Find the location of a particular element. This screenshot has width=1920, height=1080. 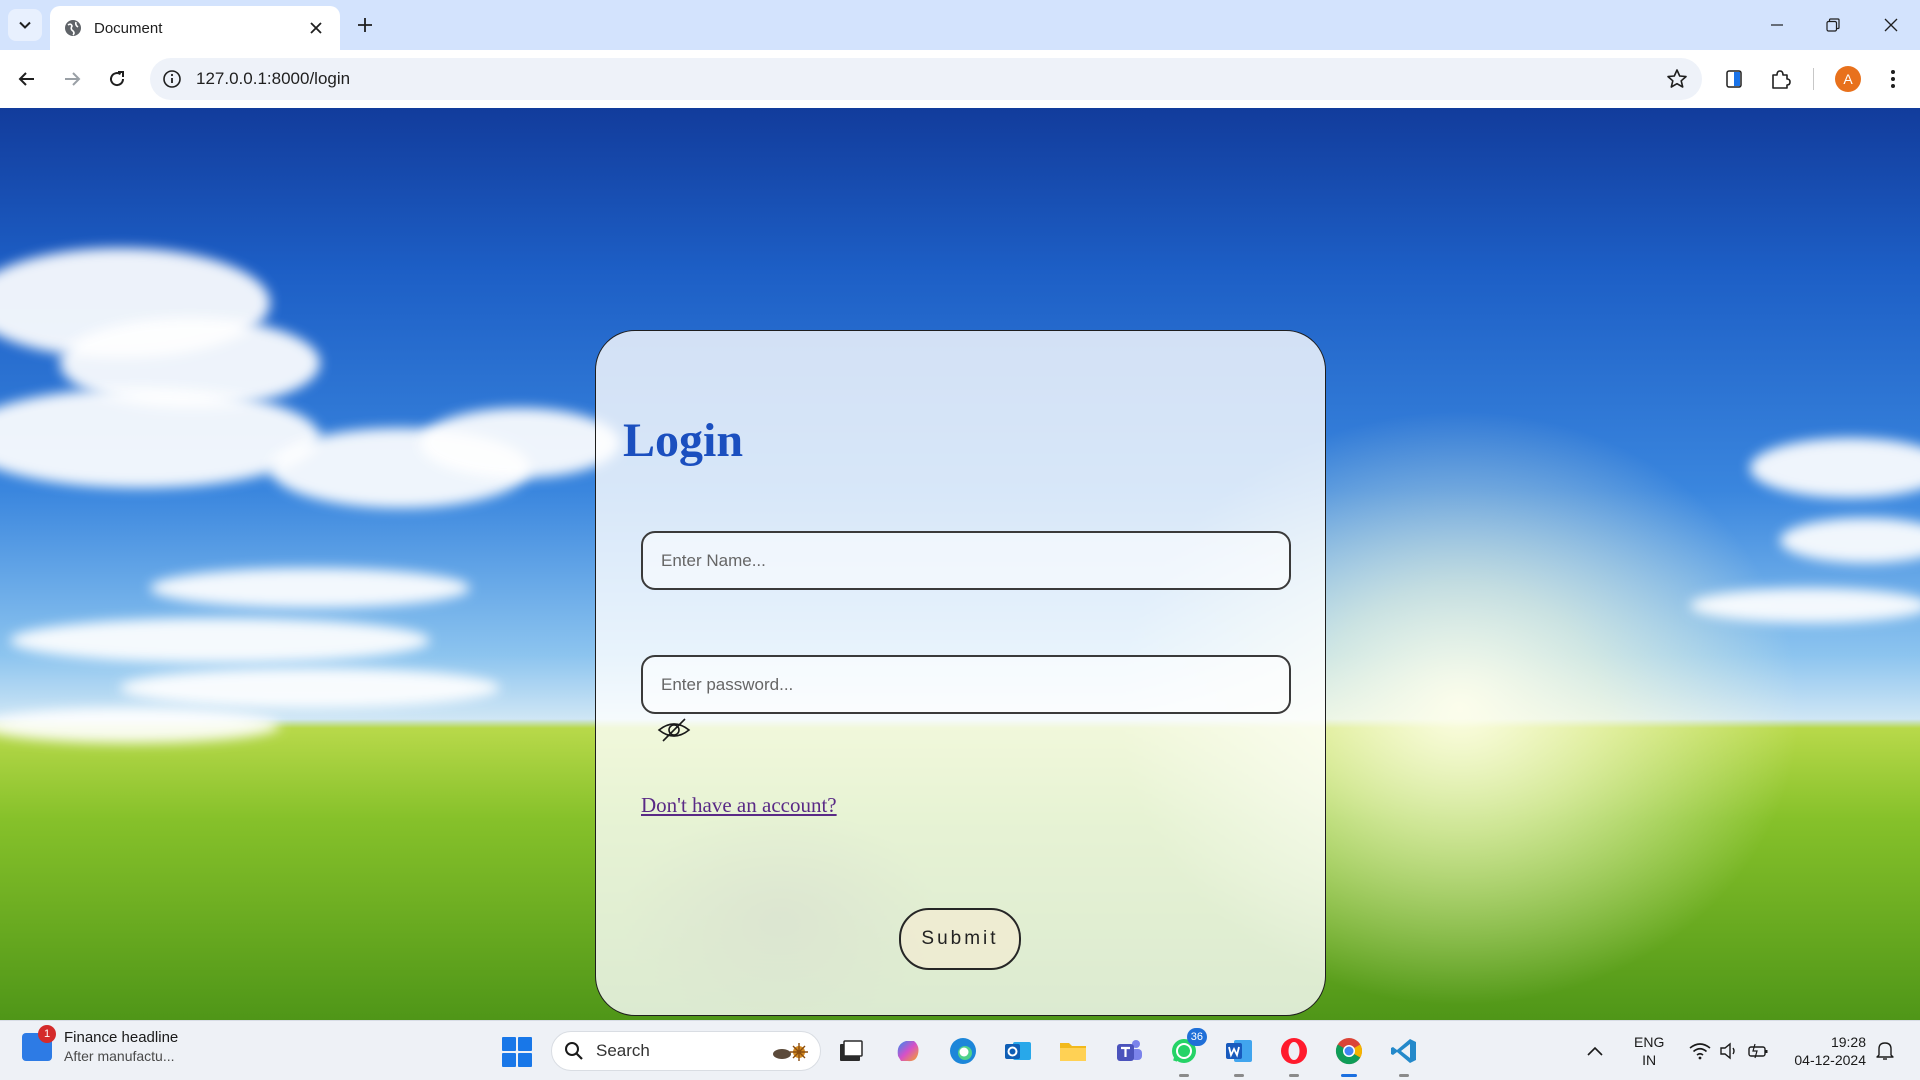

browser-tab: Document is located at coordinates (195, 28).